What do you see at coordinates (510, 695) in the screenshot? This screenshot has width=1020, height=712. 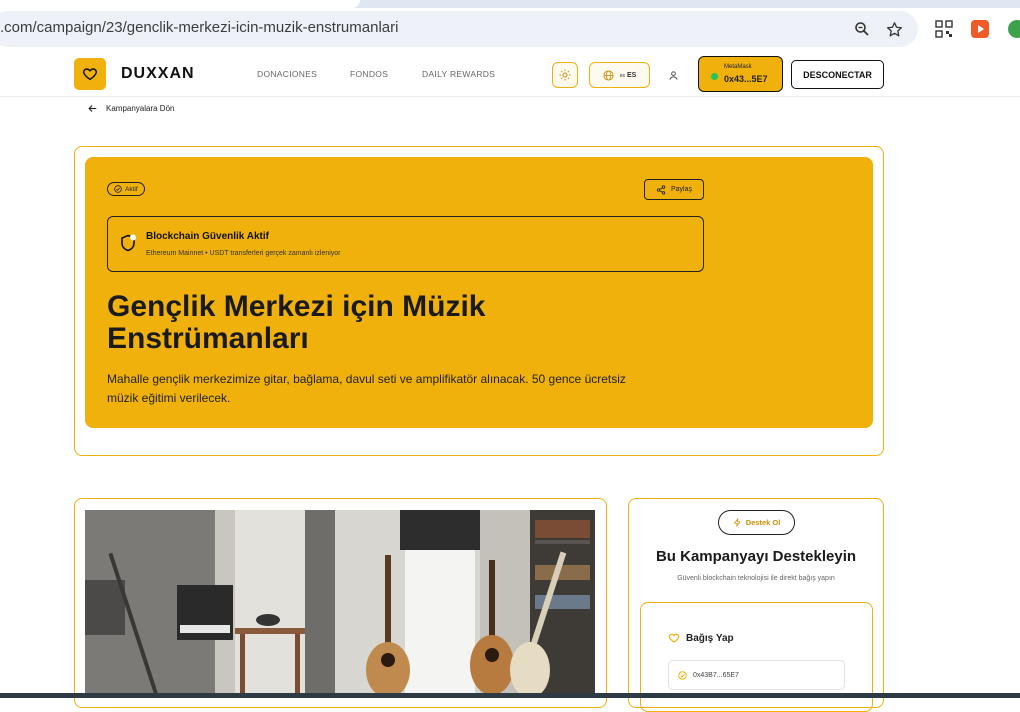 I see `taskbar` at bounding box center [510, 695].